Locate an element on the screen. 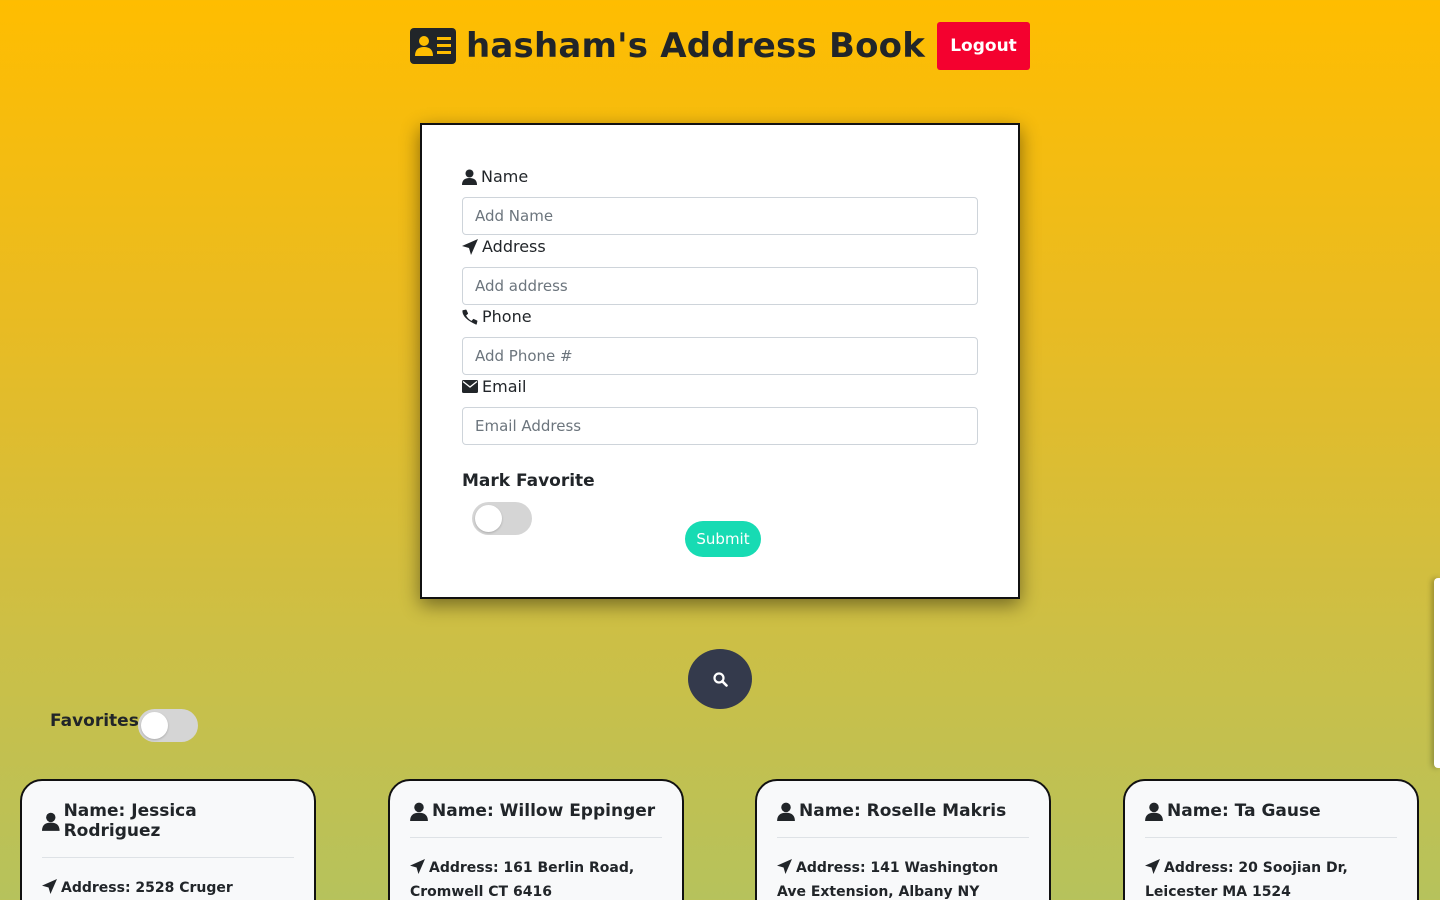  address-label: Address is located at coordinates (504, 246).